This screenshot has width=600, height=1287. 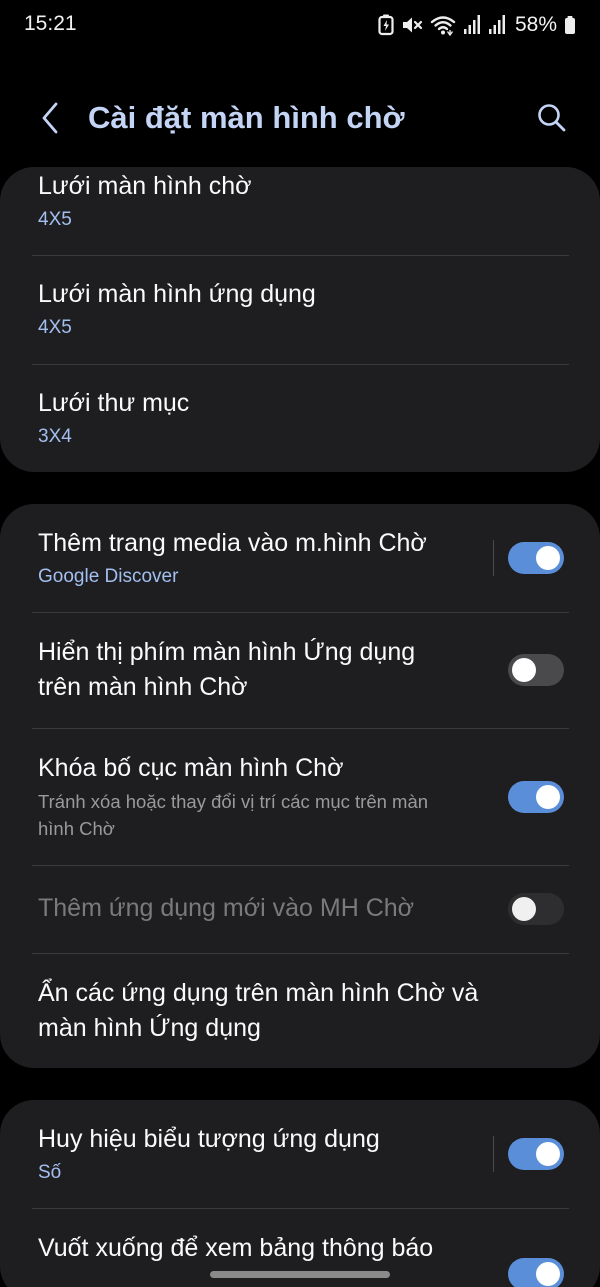 I want to click on media-page-toggle, so click(x=536, y=558).